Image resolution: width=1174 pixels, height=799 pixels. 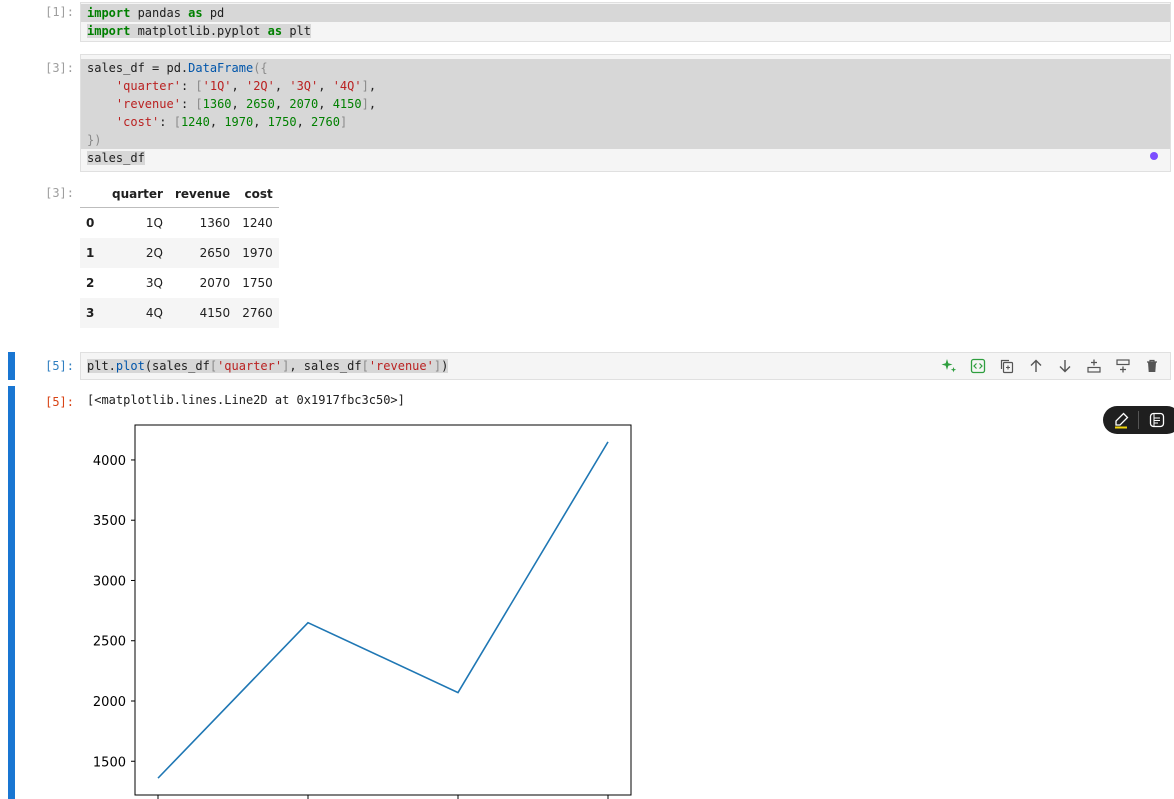 What do you see at coordinates (109, 581) in the screenshot?
I see `y-tick-label: 3000` at bounding box center [109, 581].